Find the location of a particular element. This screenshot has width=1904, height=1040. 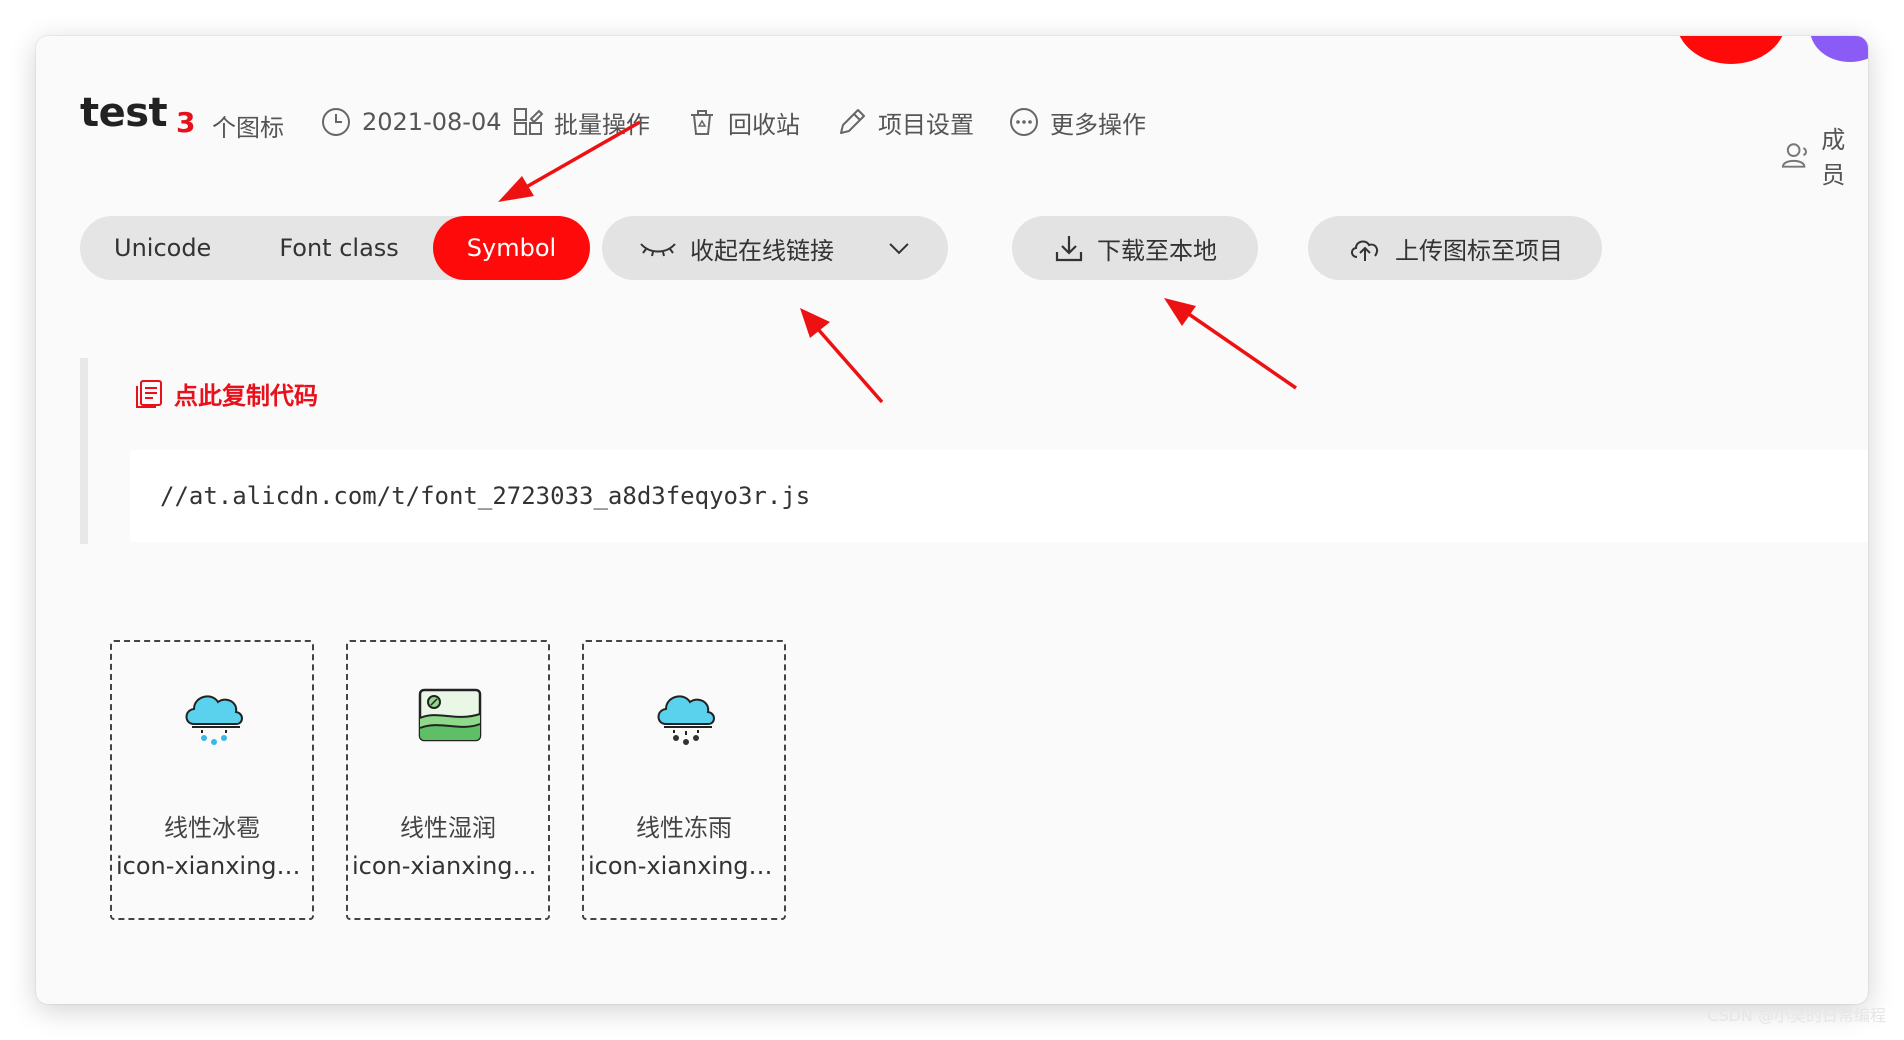

hail-cloud-icon is located at coordinates (214, 720).